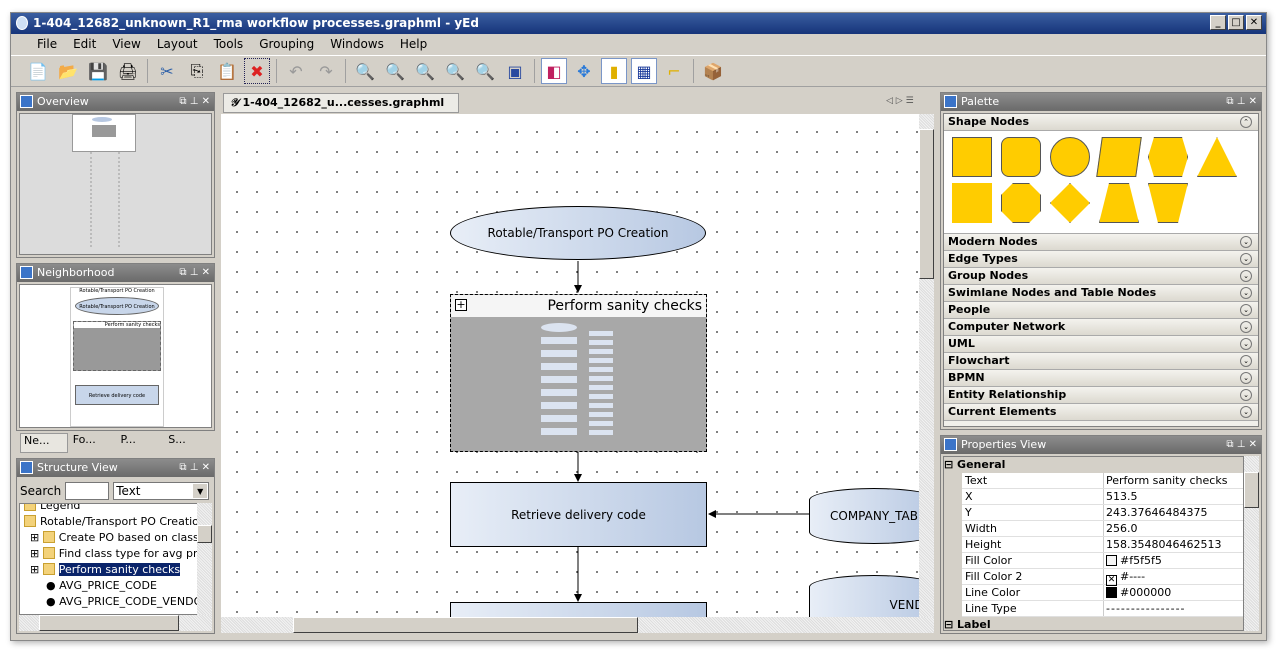 The width and height of the screenshot is (1282, 655). I want to click on node-start: Rotable/Transport PO Creation, so click(578, 233).